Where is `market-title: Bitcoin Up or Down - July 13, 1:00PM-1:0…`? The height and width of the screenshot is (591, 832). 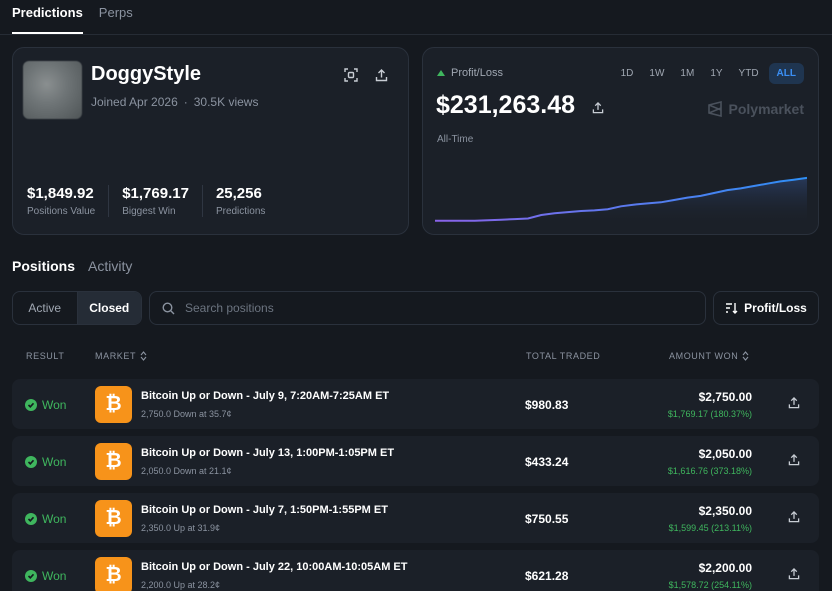
market-title: Bitcoin Up or Down - July 13, 1:00PM-1:0… is located at coordinates (267, 453).